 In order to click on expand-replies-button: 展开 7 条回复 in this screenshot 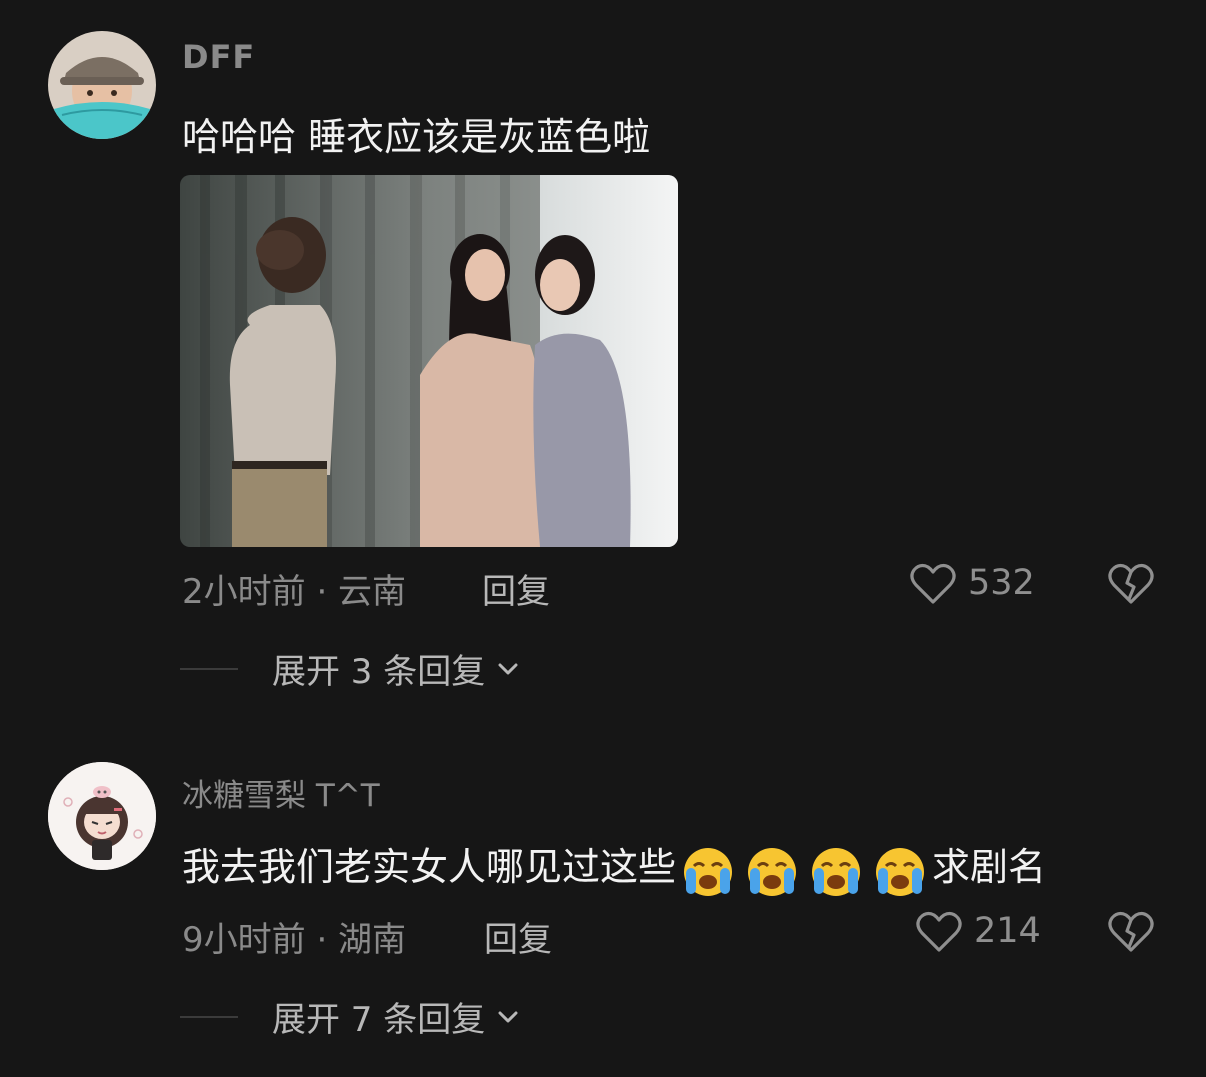, I will do `click(350, 1016)`.